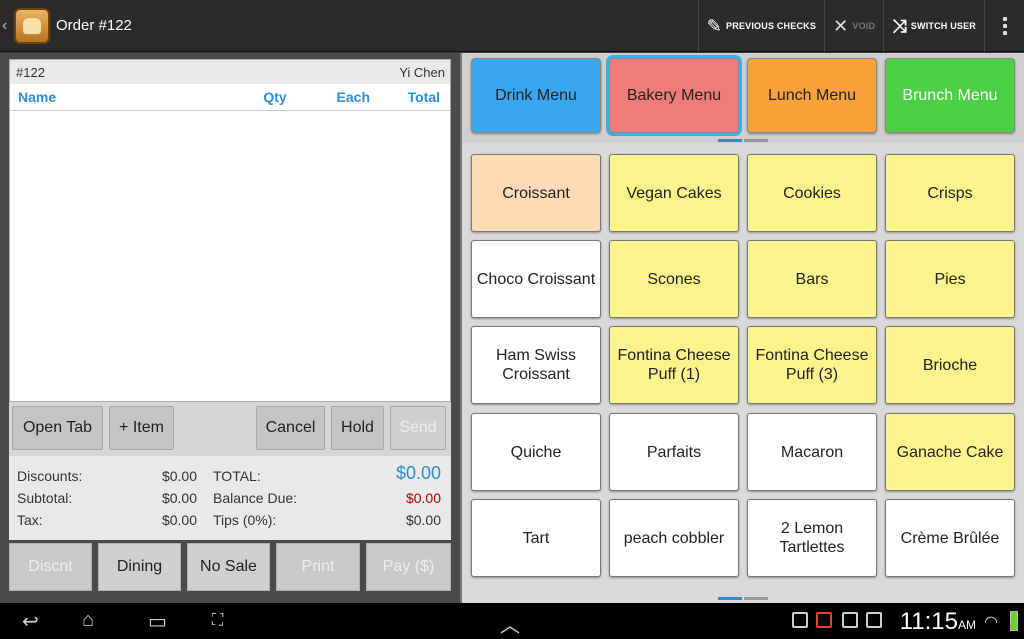  I want to click on send-button: Send, so click(418, 428).